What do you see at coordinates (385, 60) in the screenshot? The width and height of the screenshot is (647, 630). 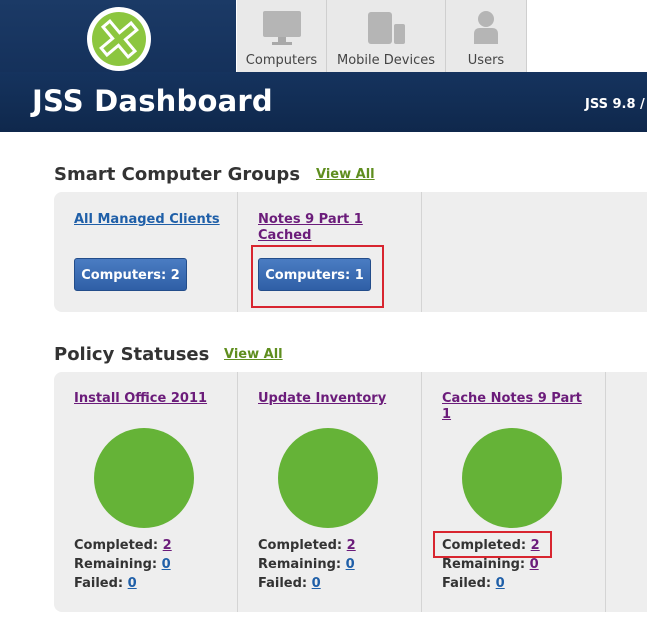 I see `nav-label-mobile-devices: Mobile Devices` at bounding box center [385, 60].